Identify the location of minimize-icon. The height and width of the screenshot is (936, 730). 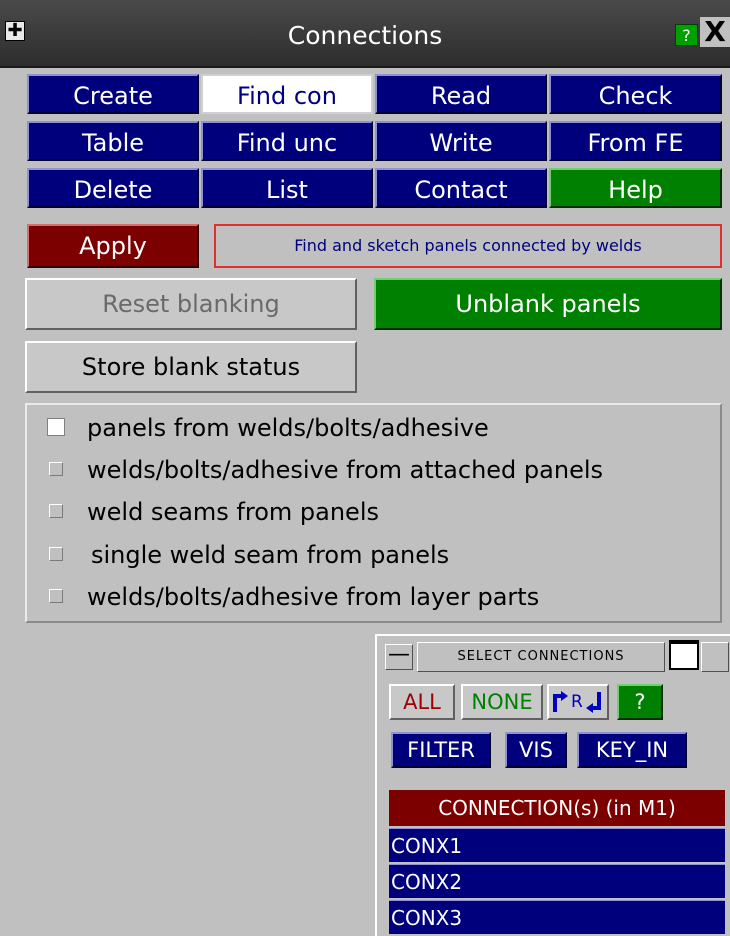
(684, 655).